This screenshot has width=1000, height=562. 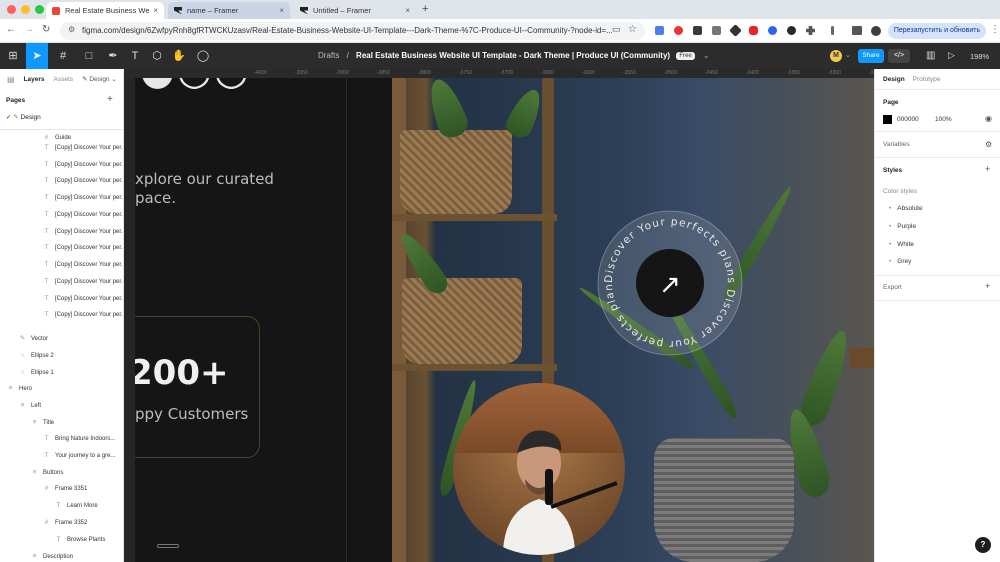 What do you see at coordinates (753, 30) in the screenshot?
I see `extension-youtube-icon` at bounding box center [753, 30].